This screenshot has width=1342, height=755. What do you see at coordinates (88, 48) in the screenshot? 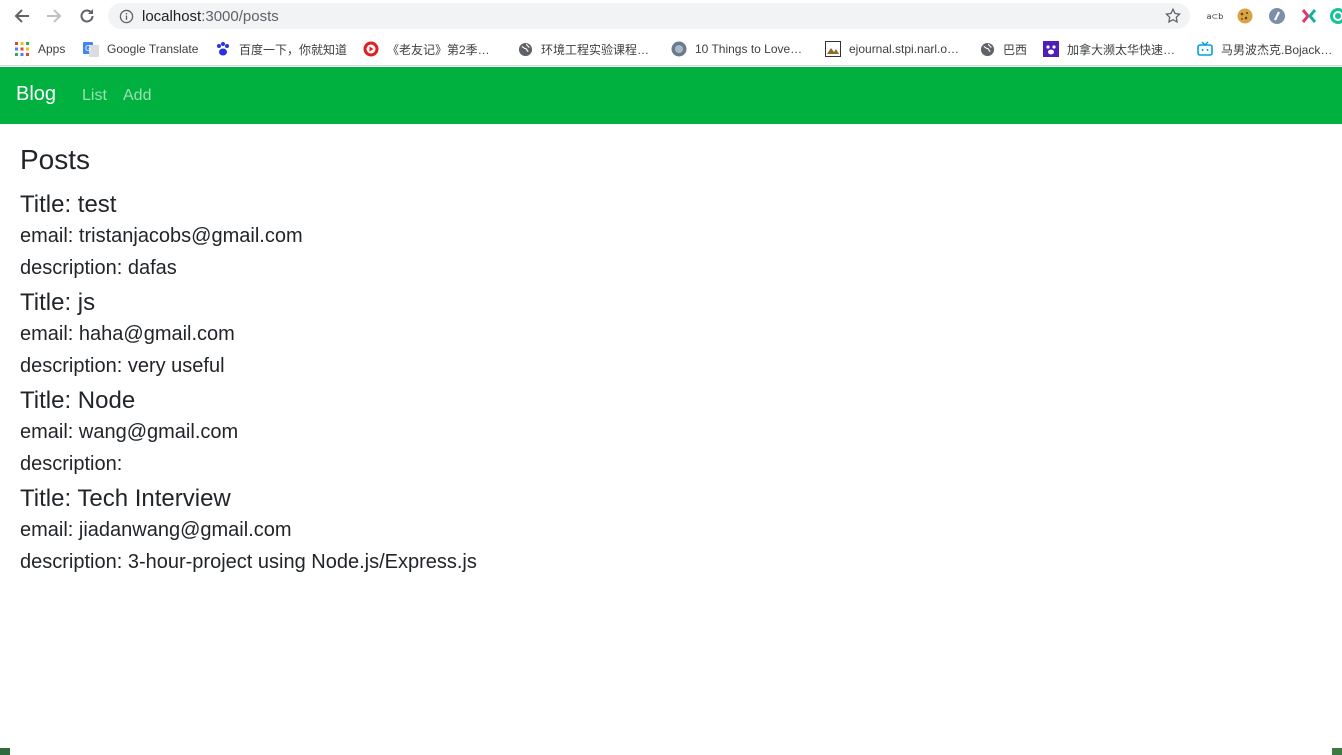
I see `svg-text: G` at bounding box center [88, 48].